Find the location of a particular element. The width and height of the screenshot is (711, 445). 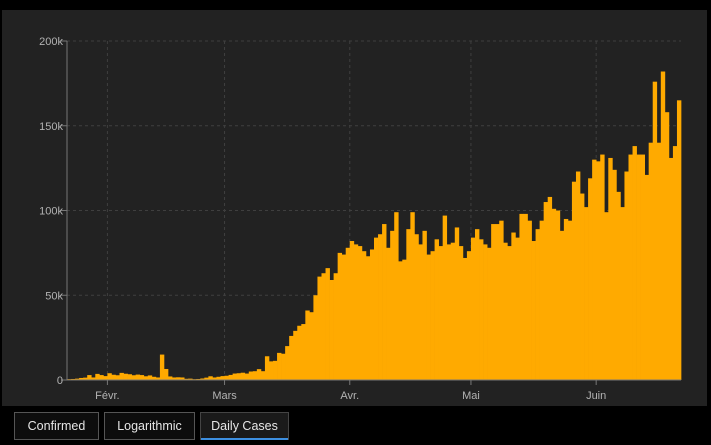

tab-logarithmic: Logarithmic is located at coordinates (149, 426).